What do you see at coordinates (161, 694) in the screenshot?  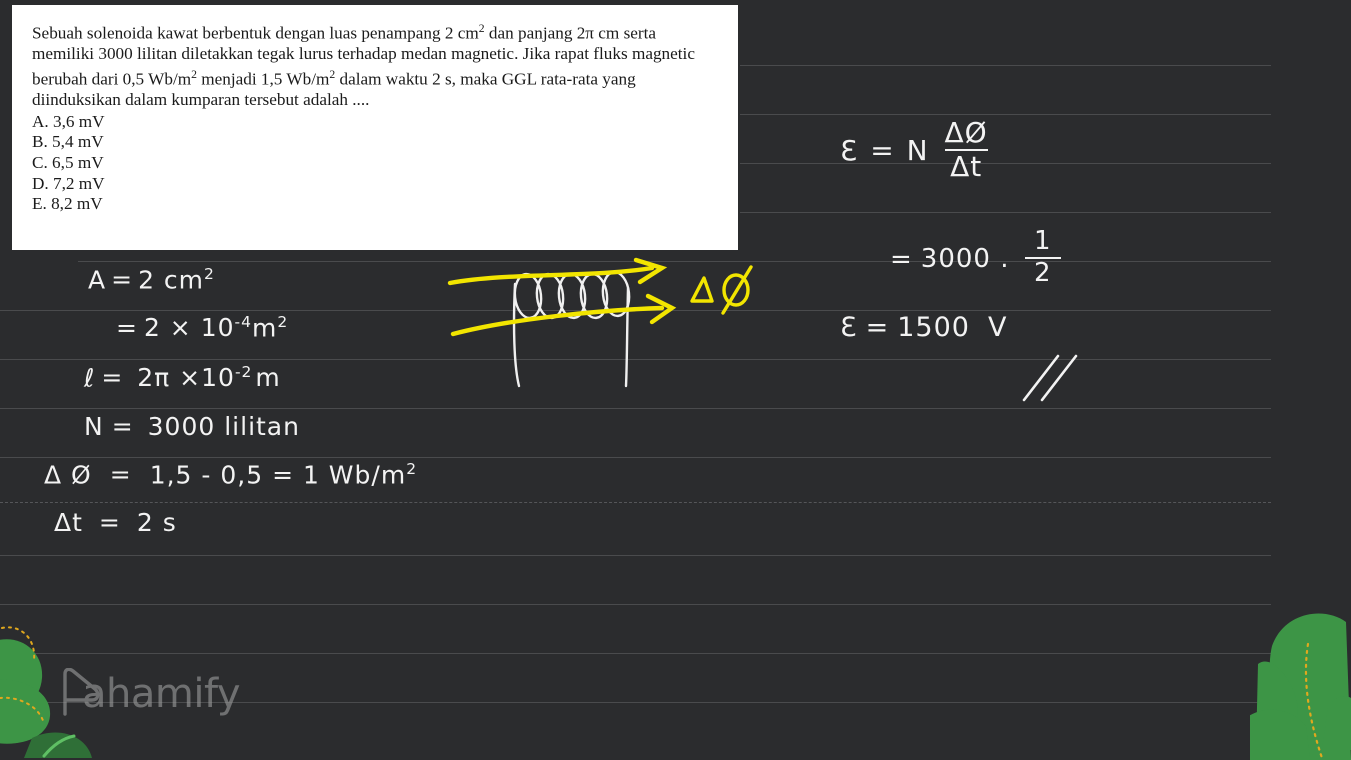 I see `pahamify-wordmark: ahamify` at bounding box center [161, 694].